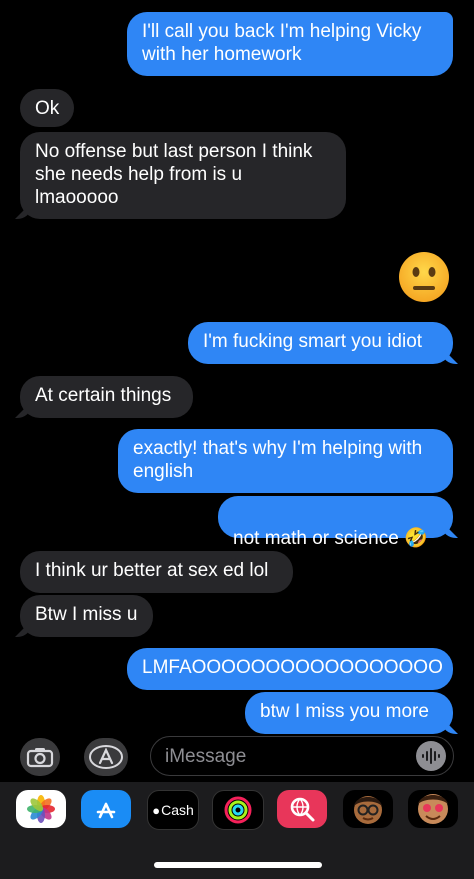 This screenshot has height=879, width=474. I want to click on image-search-app-button, so click(302, 809).